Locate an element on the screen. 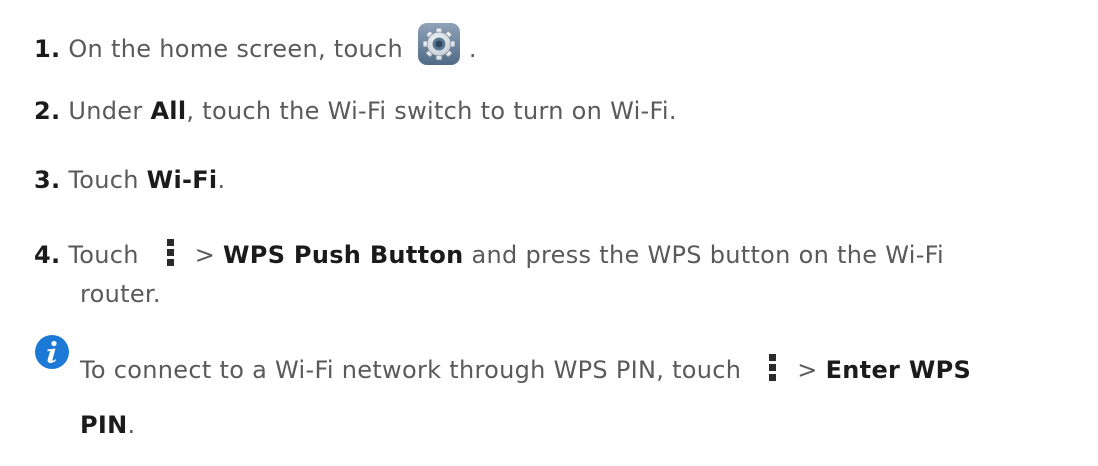 The image size is (1098, 466). note-emphasis: Enter WPS is located at coordinates (898, 370).